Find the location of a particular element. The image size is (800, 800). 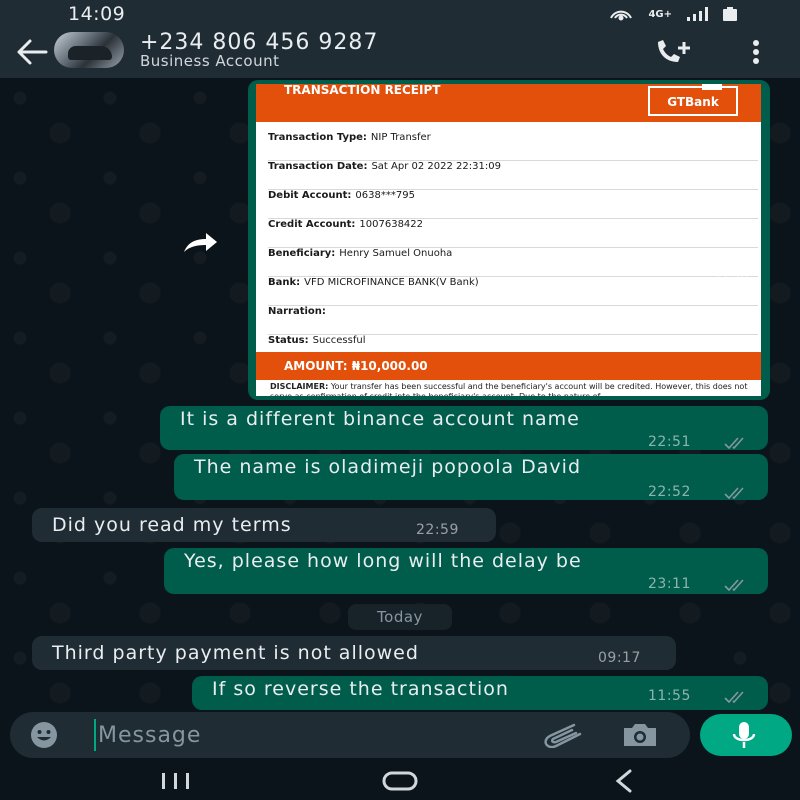

more-vert-icon is located at coordinates (756, 52).